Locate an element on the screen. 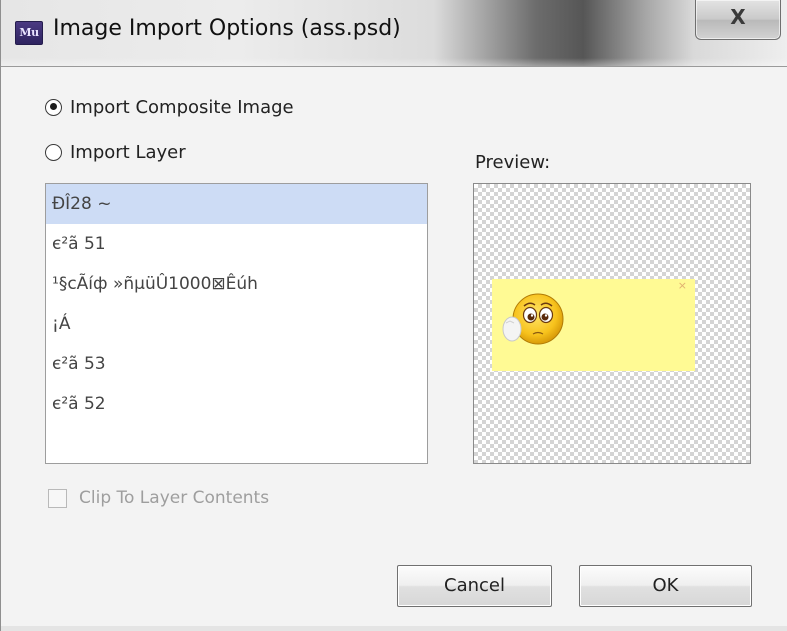 The width and height of the screenshot is (787, 631). clip-to-layer-option: Clip To Layer Contents is located at coordinates (158, 498).